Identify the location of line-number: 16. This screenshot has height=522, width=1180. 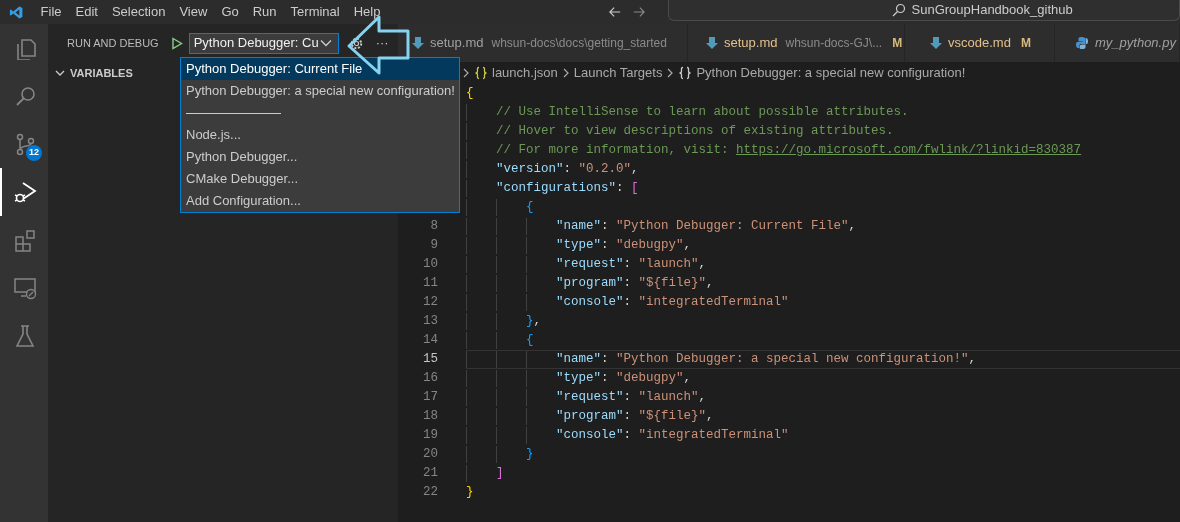
(430, 378).